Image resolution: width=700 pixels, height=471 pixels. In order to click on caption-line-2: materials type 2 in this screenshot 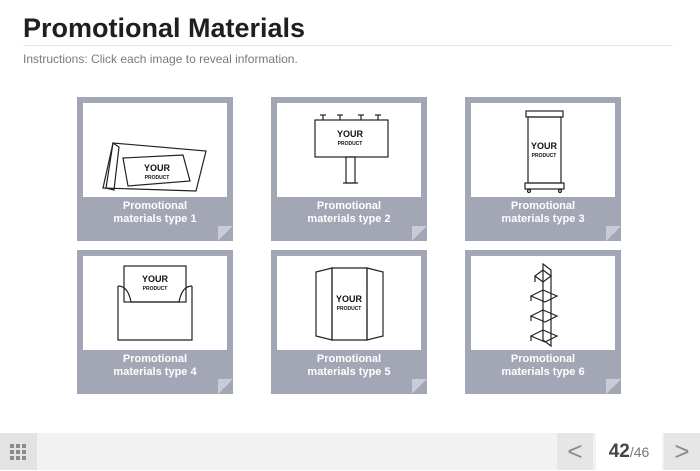, I will do `click(349, 219)`.